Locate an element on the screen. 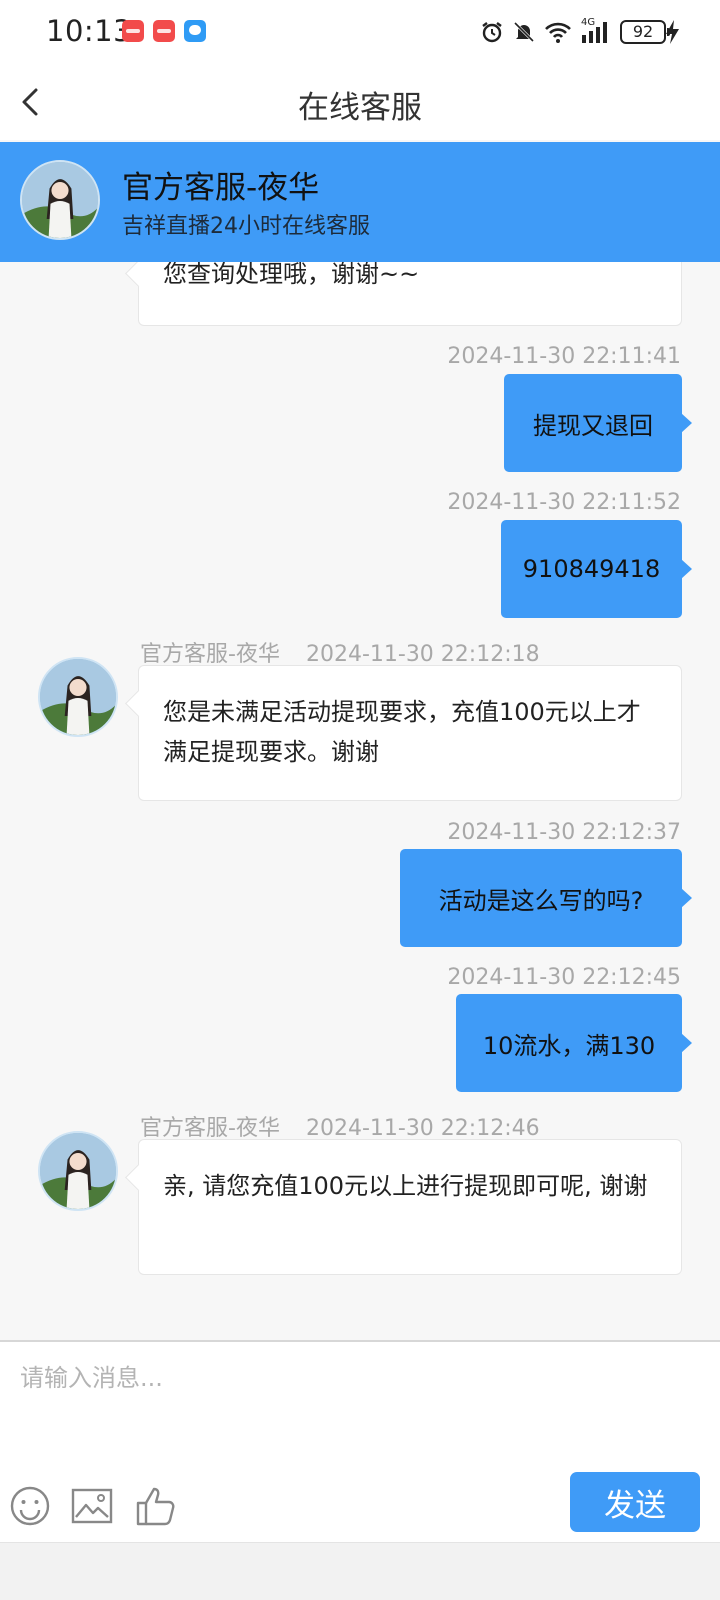  message-text: 您查询处理哦，谢谢~~ is located at coordinates (291, 274).